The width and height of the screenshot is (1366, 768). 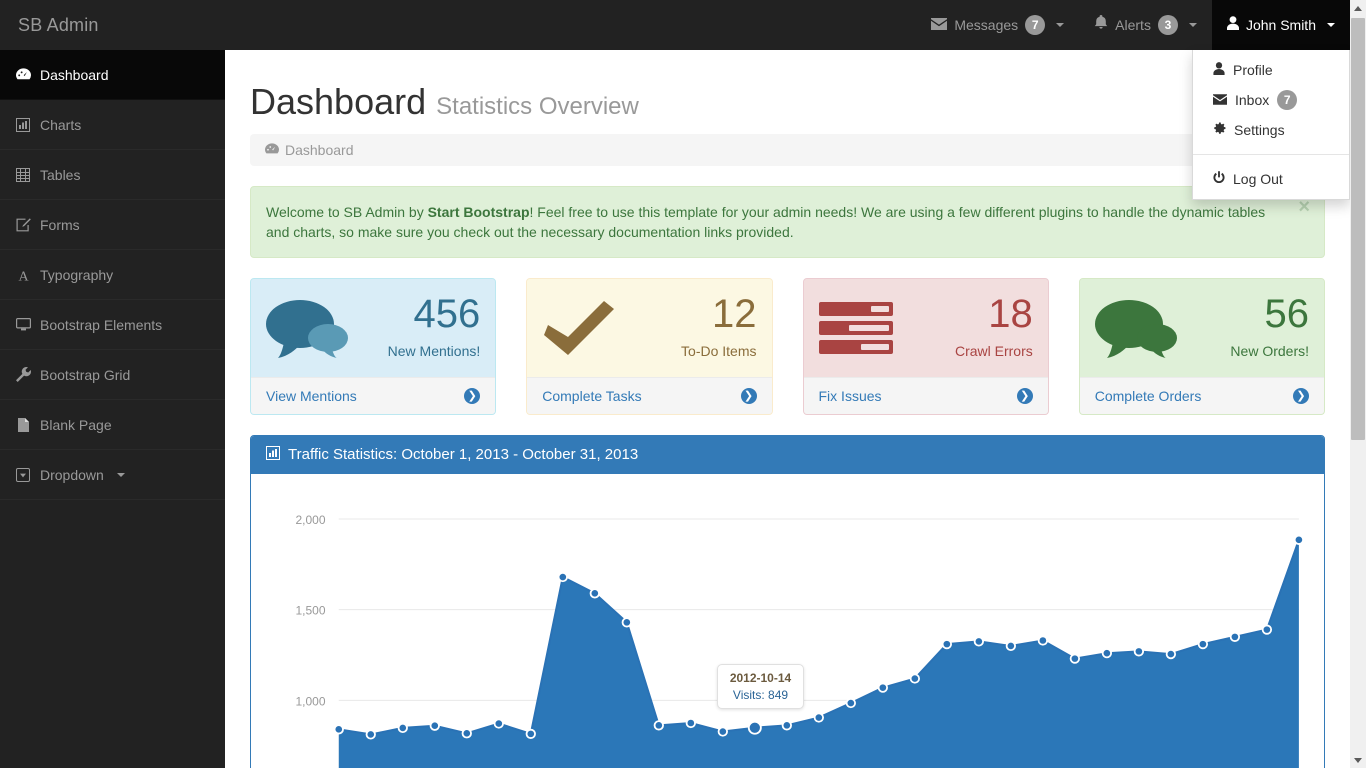 What do you see at coordinates (760, 678) in the screenshot?
I see `chart-tooltip-date: 2012-10-14` at bounding box center [760, 678].